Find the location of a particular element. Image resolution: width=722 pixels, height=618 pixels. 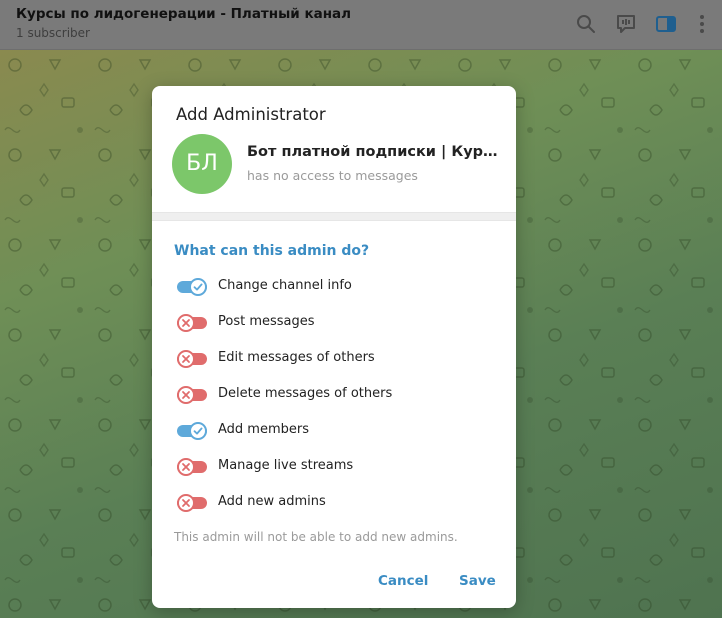

bot-status: has no access to messages is located at coordinates (332, 175).